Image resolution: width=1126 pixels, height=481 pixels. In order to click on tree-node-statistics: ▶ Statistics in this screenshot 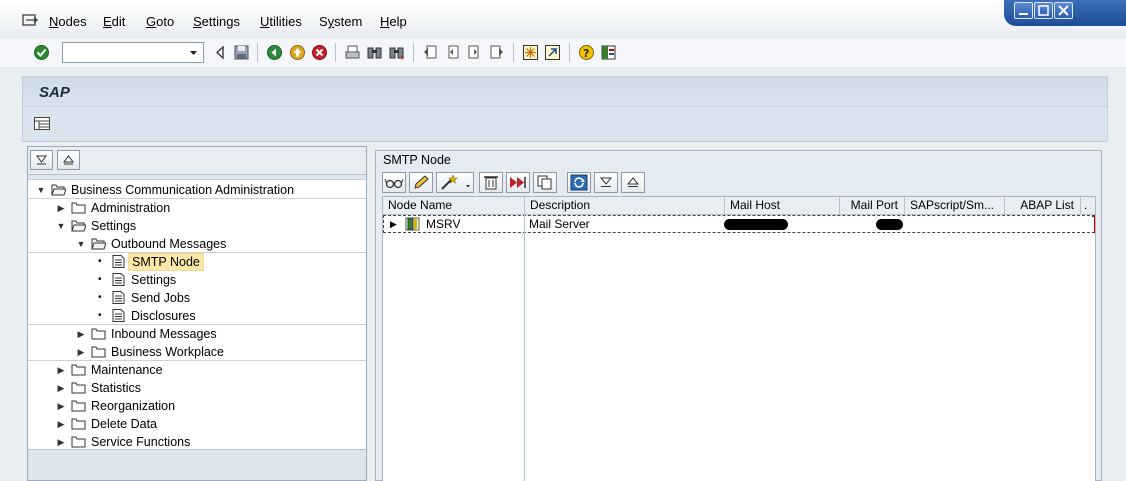, I will do `click(197, 388)`.